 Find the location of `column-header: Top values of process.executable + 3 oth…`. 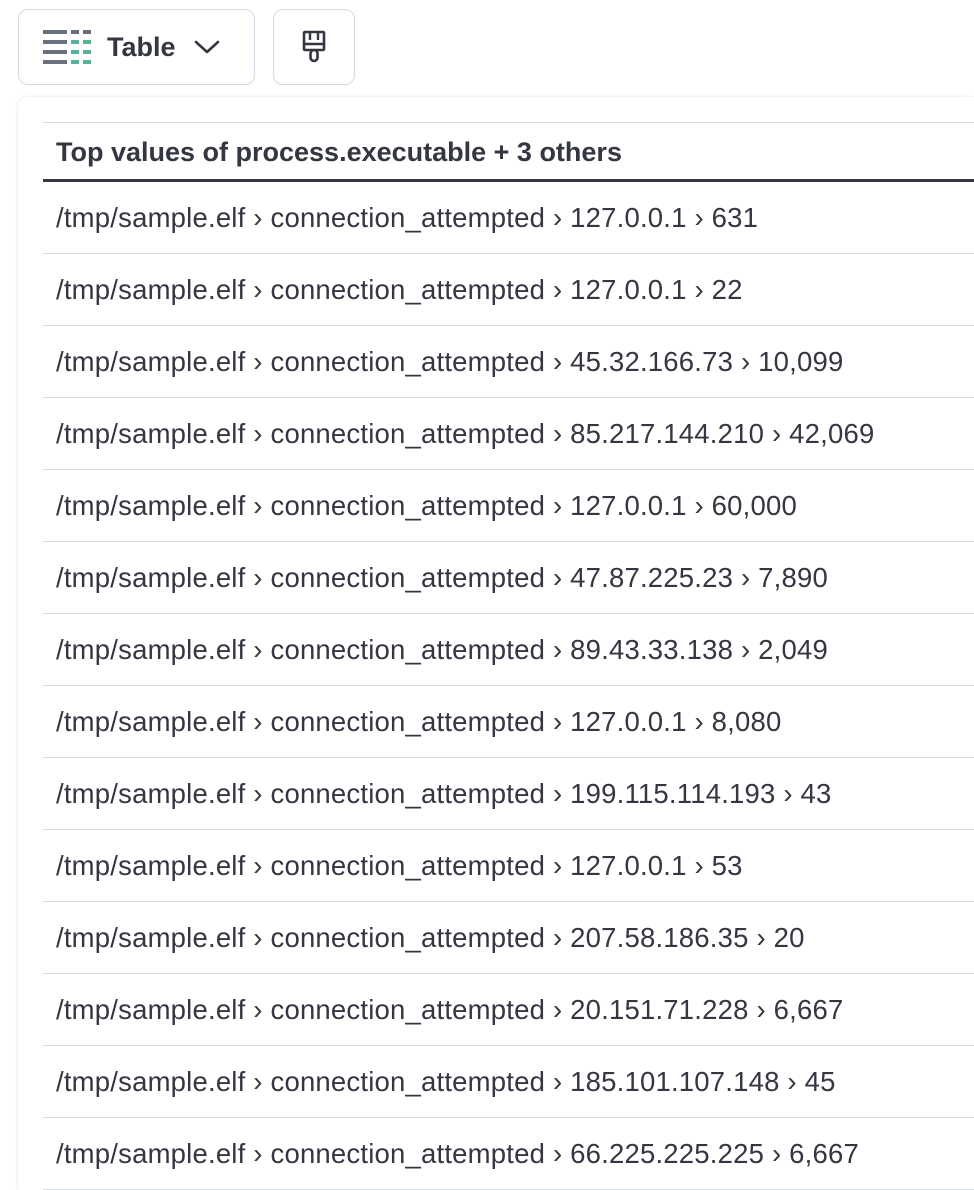

column-header: Top values of process.executable + 3 oth… is located at coordinates (508, 152).